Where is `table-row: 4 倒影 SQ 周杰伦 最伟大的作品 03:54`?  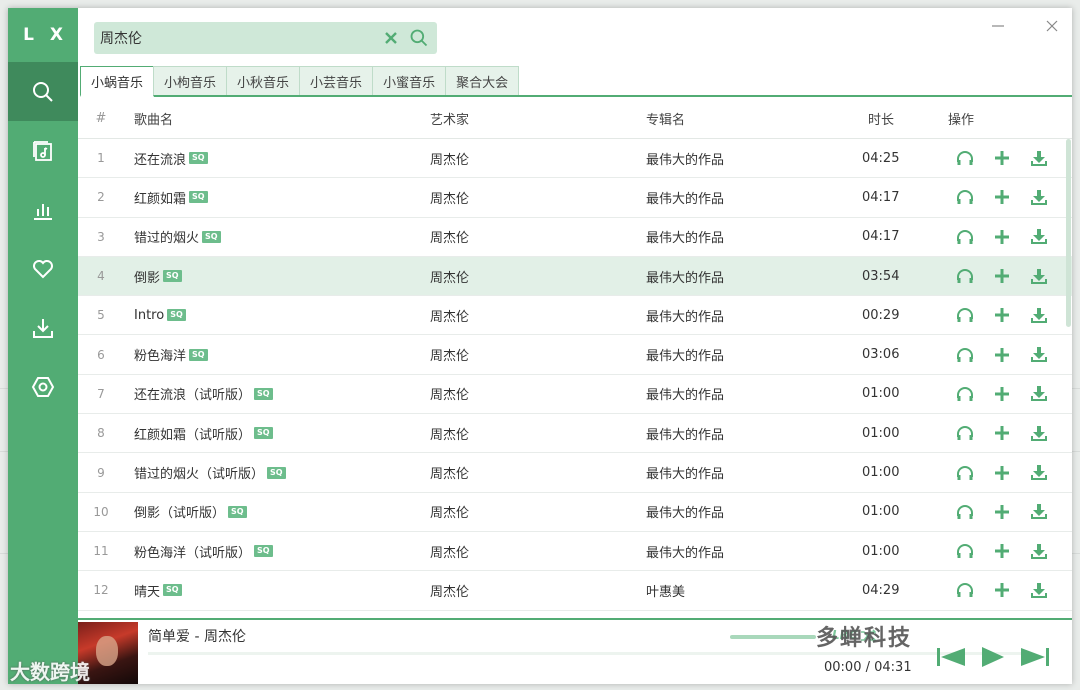 table-row: 4 倒影 SQ 周杰伦 最伟大的作品 03:54 is located at coordinates (575, 276).